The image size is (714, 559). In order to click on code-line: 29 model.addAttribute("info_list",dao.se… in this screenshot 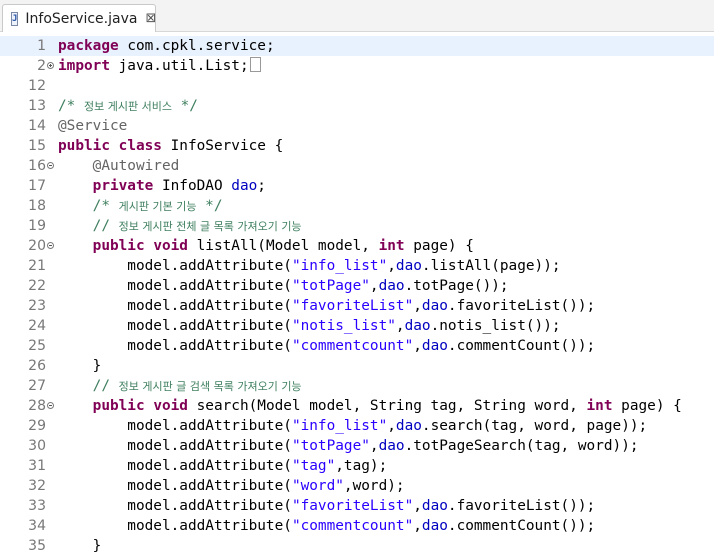, I will do `click(357, 426)`.